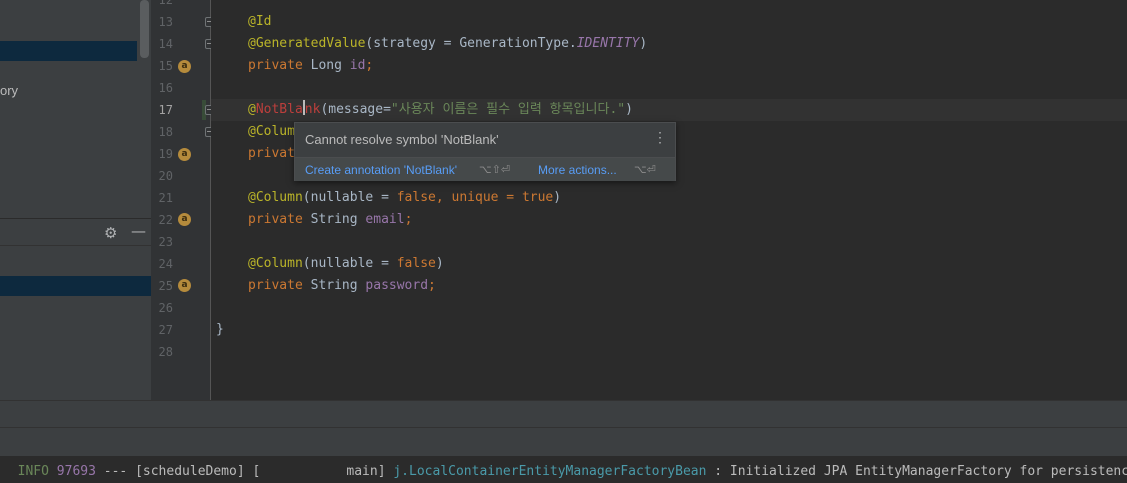  I want to click on line-number: 28, so click(165, 352).